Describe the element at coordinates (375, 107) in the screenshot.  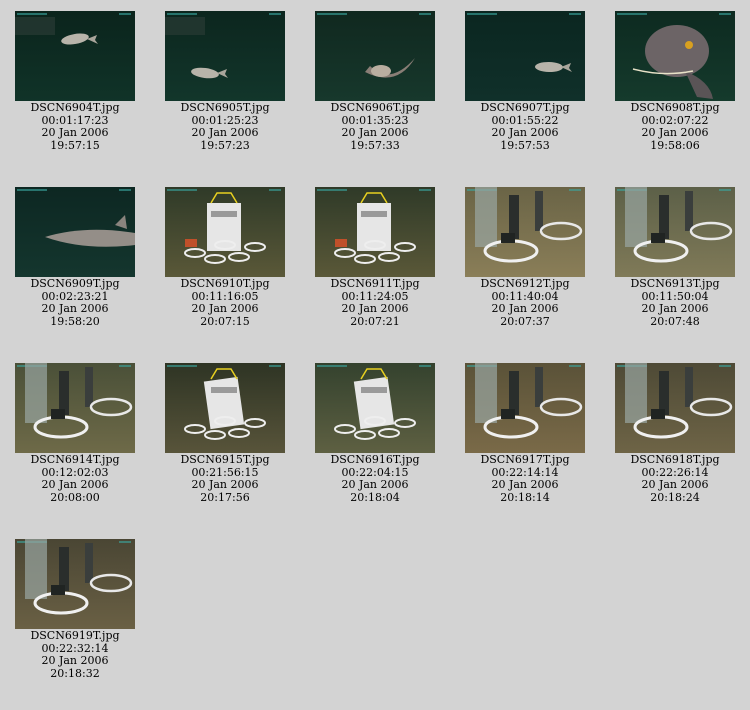
I see `file-name: DSCN6906T.jpg` at that location.